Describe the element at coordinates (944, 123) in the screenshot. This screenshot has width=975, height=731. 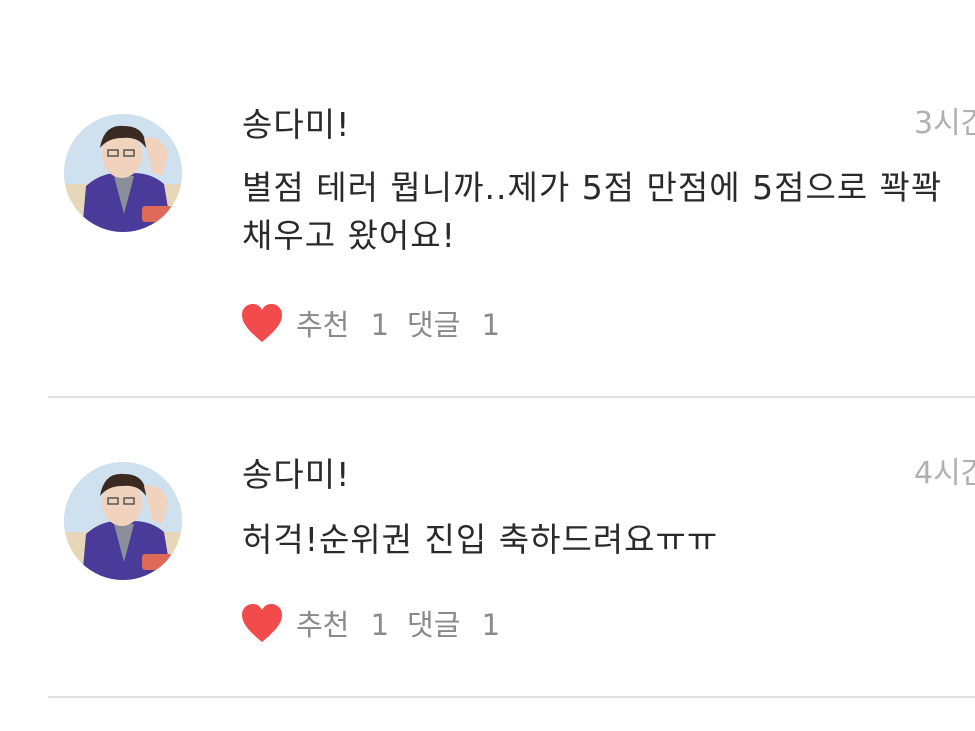
I see `comment-timestamp: 3시간` at that location.